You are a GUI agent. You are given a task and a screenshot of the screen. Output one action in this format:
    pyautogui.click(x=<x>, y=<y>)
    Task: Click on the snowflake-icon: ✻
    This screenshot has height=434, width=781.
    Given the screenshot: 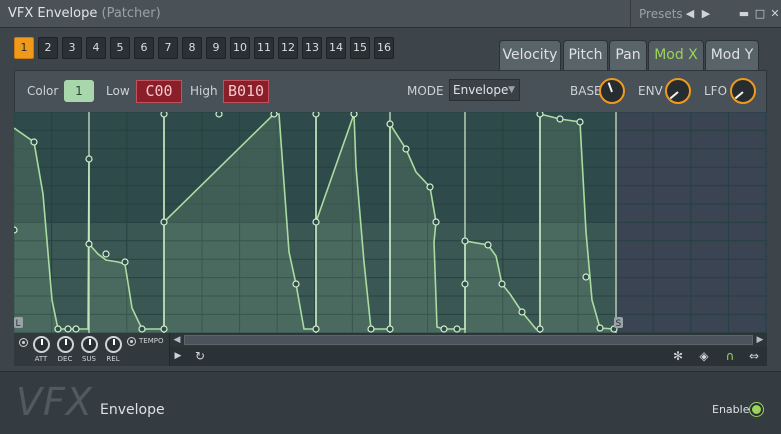 What is the action you would take?
    pyautogui.click(x=678, y=356)
    